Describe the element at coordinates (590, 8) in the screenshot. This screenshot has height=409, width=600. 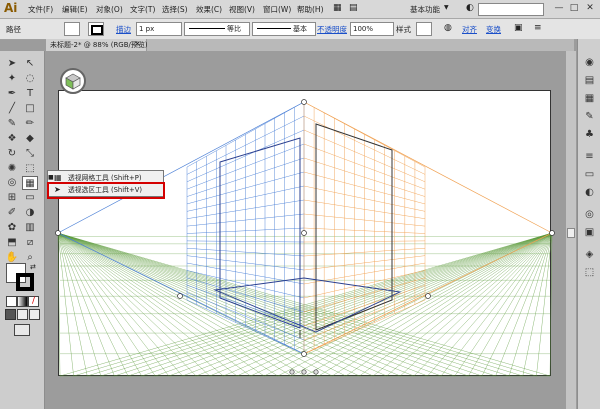
I see `close-button: ✕` at that location.